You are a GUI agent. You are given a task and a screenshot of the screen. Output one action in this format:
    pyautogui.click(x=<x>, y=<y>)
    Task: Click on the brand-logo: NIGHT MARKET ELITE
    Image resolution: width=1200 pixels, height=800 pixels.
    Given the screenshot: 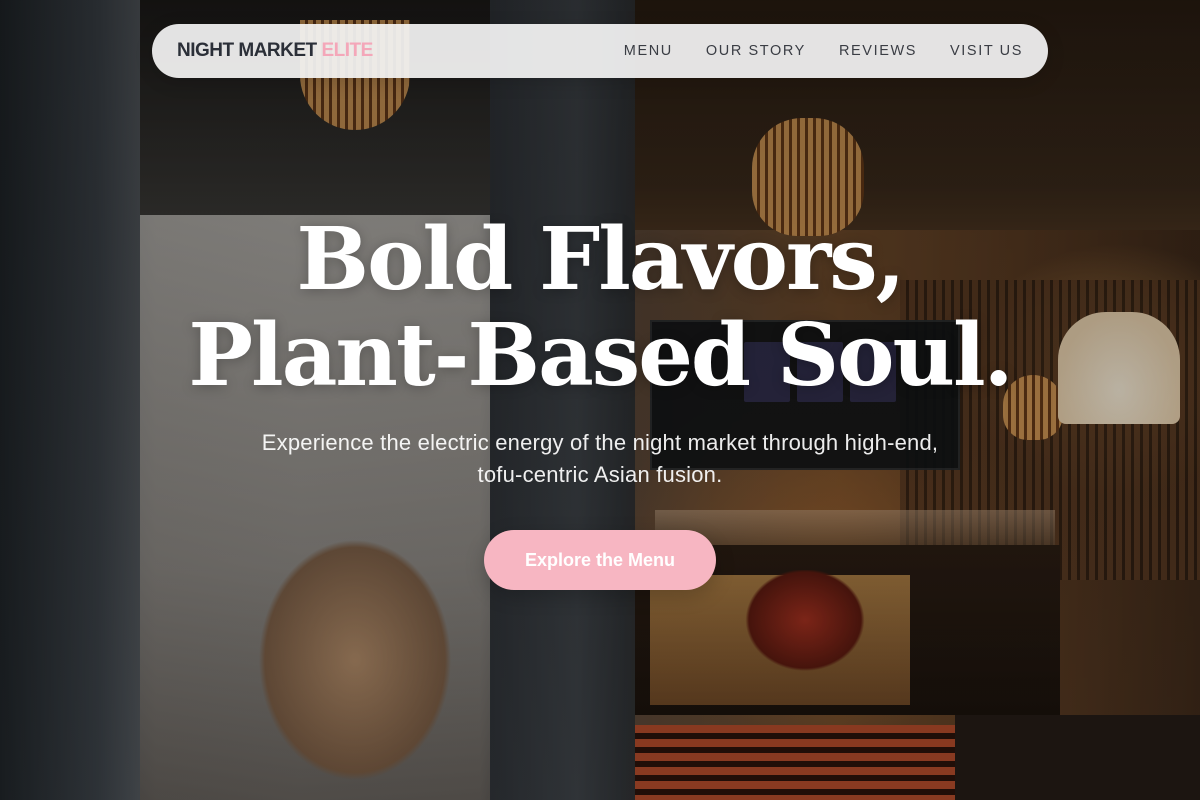 What is the action you would take?
    pyautogui.click(x=275, y=51)
    